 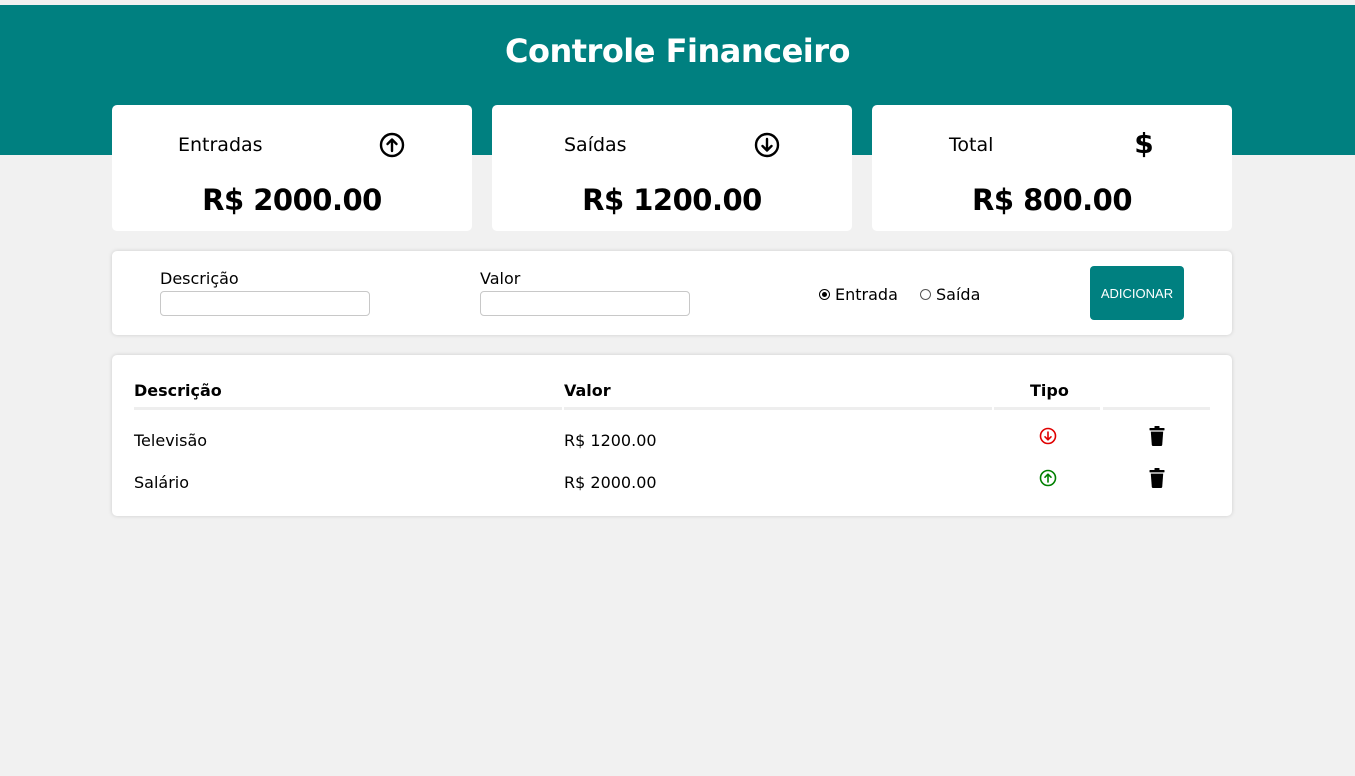 I want to click on card-entradas: Entradas R$ 2000.00, so click(x=292, y=168).